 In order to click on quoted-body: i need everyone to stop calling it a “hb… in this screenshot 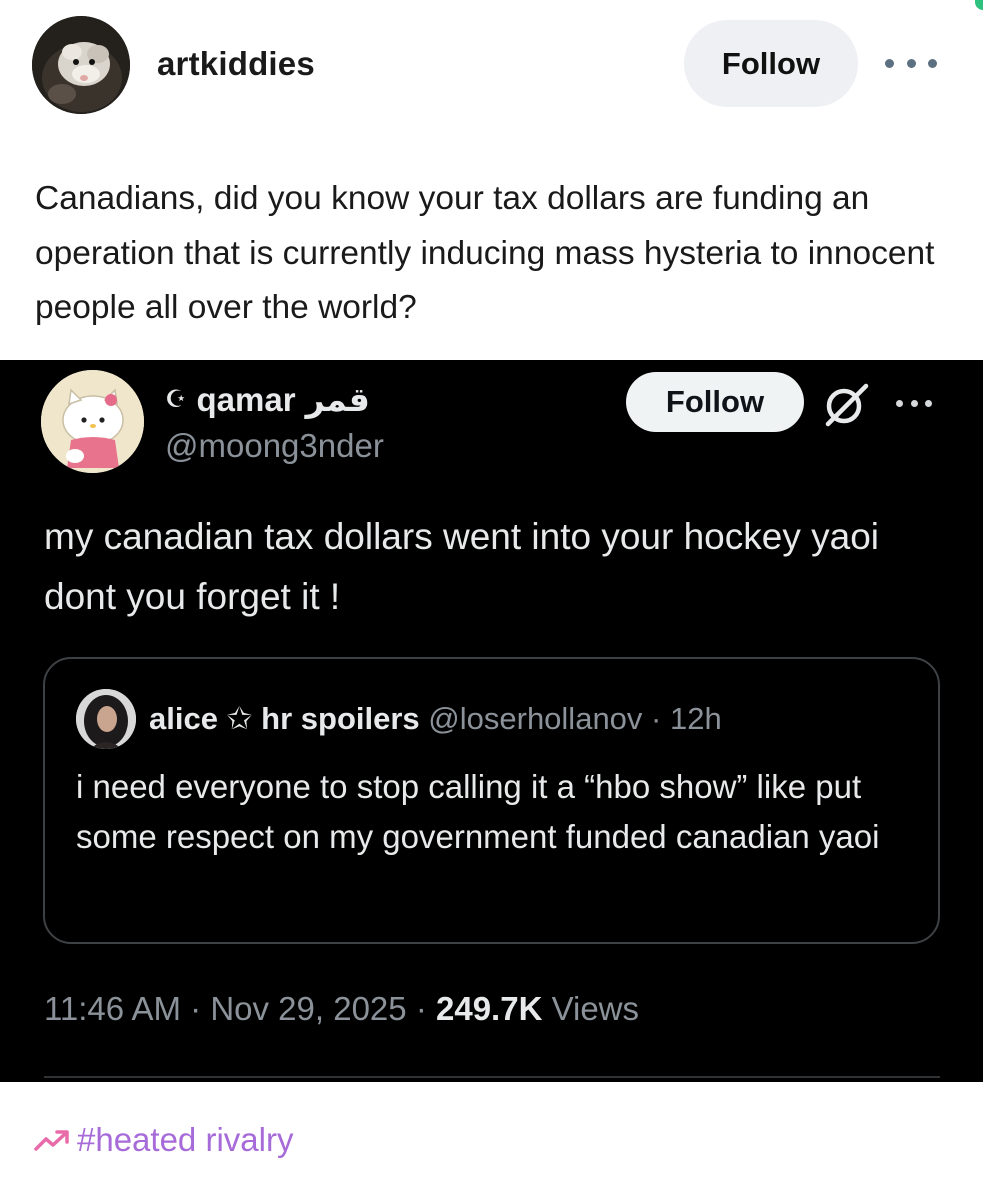, I will do `click(478, 811)`.